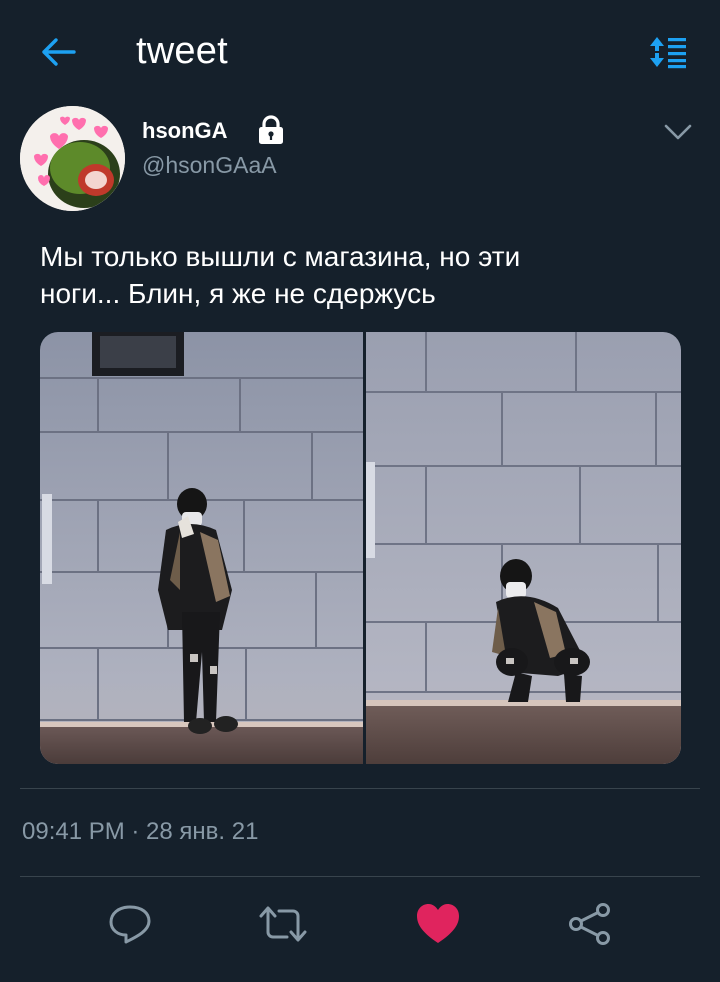  I want to click on avatar-image, so click(72, 158).